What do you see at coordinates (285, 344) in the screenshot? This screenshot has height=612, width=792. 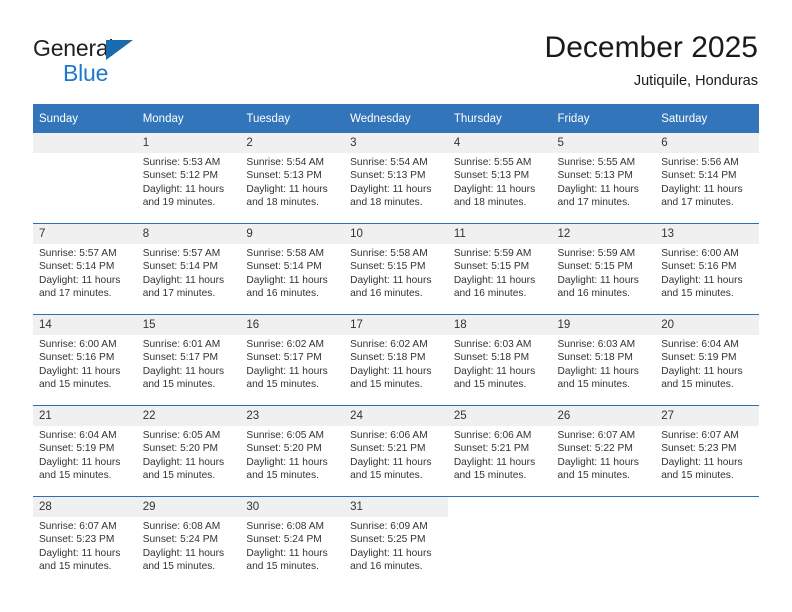 I see `sunrise-time: Sunrise: 6:02 AM` at bounding box center [285, 344].